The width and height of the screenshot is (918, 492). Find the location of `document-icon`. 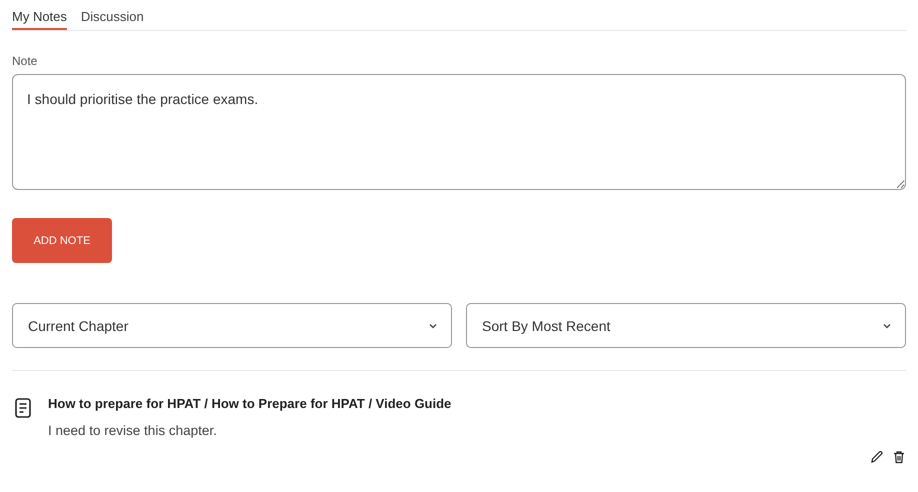

document-icon is located at coordinates (23, 408).